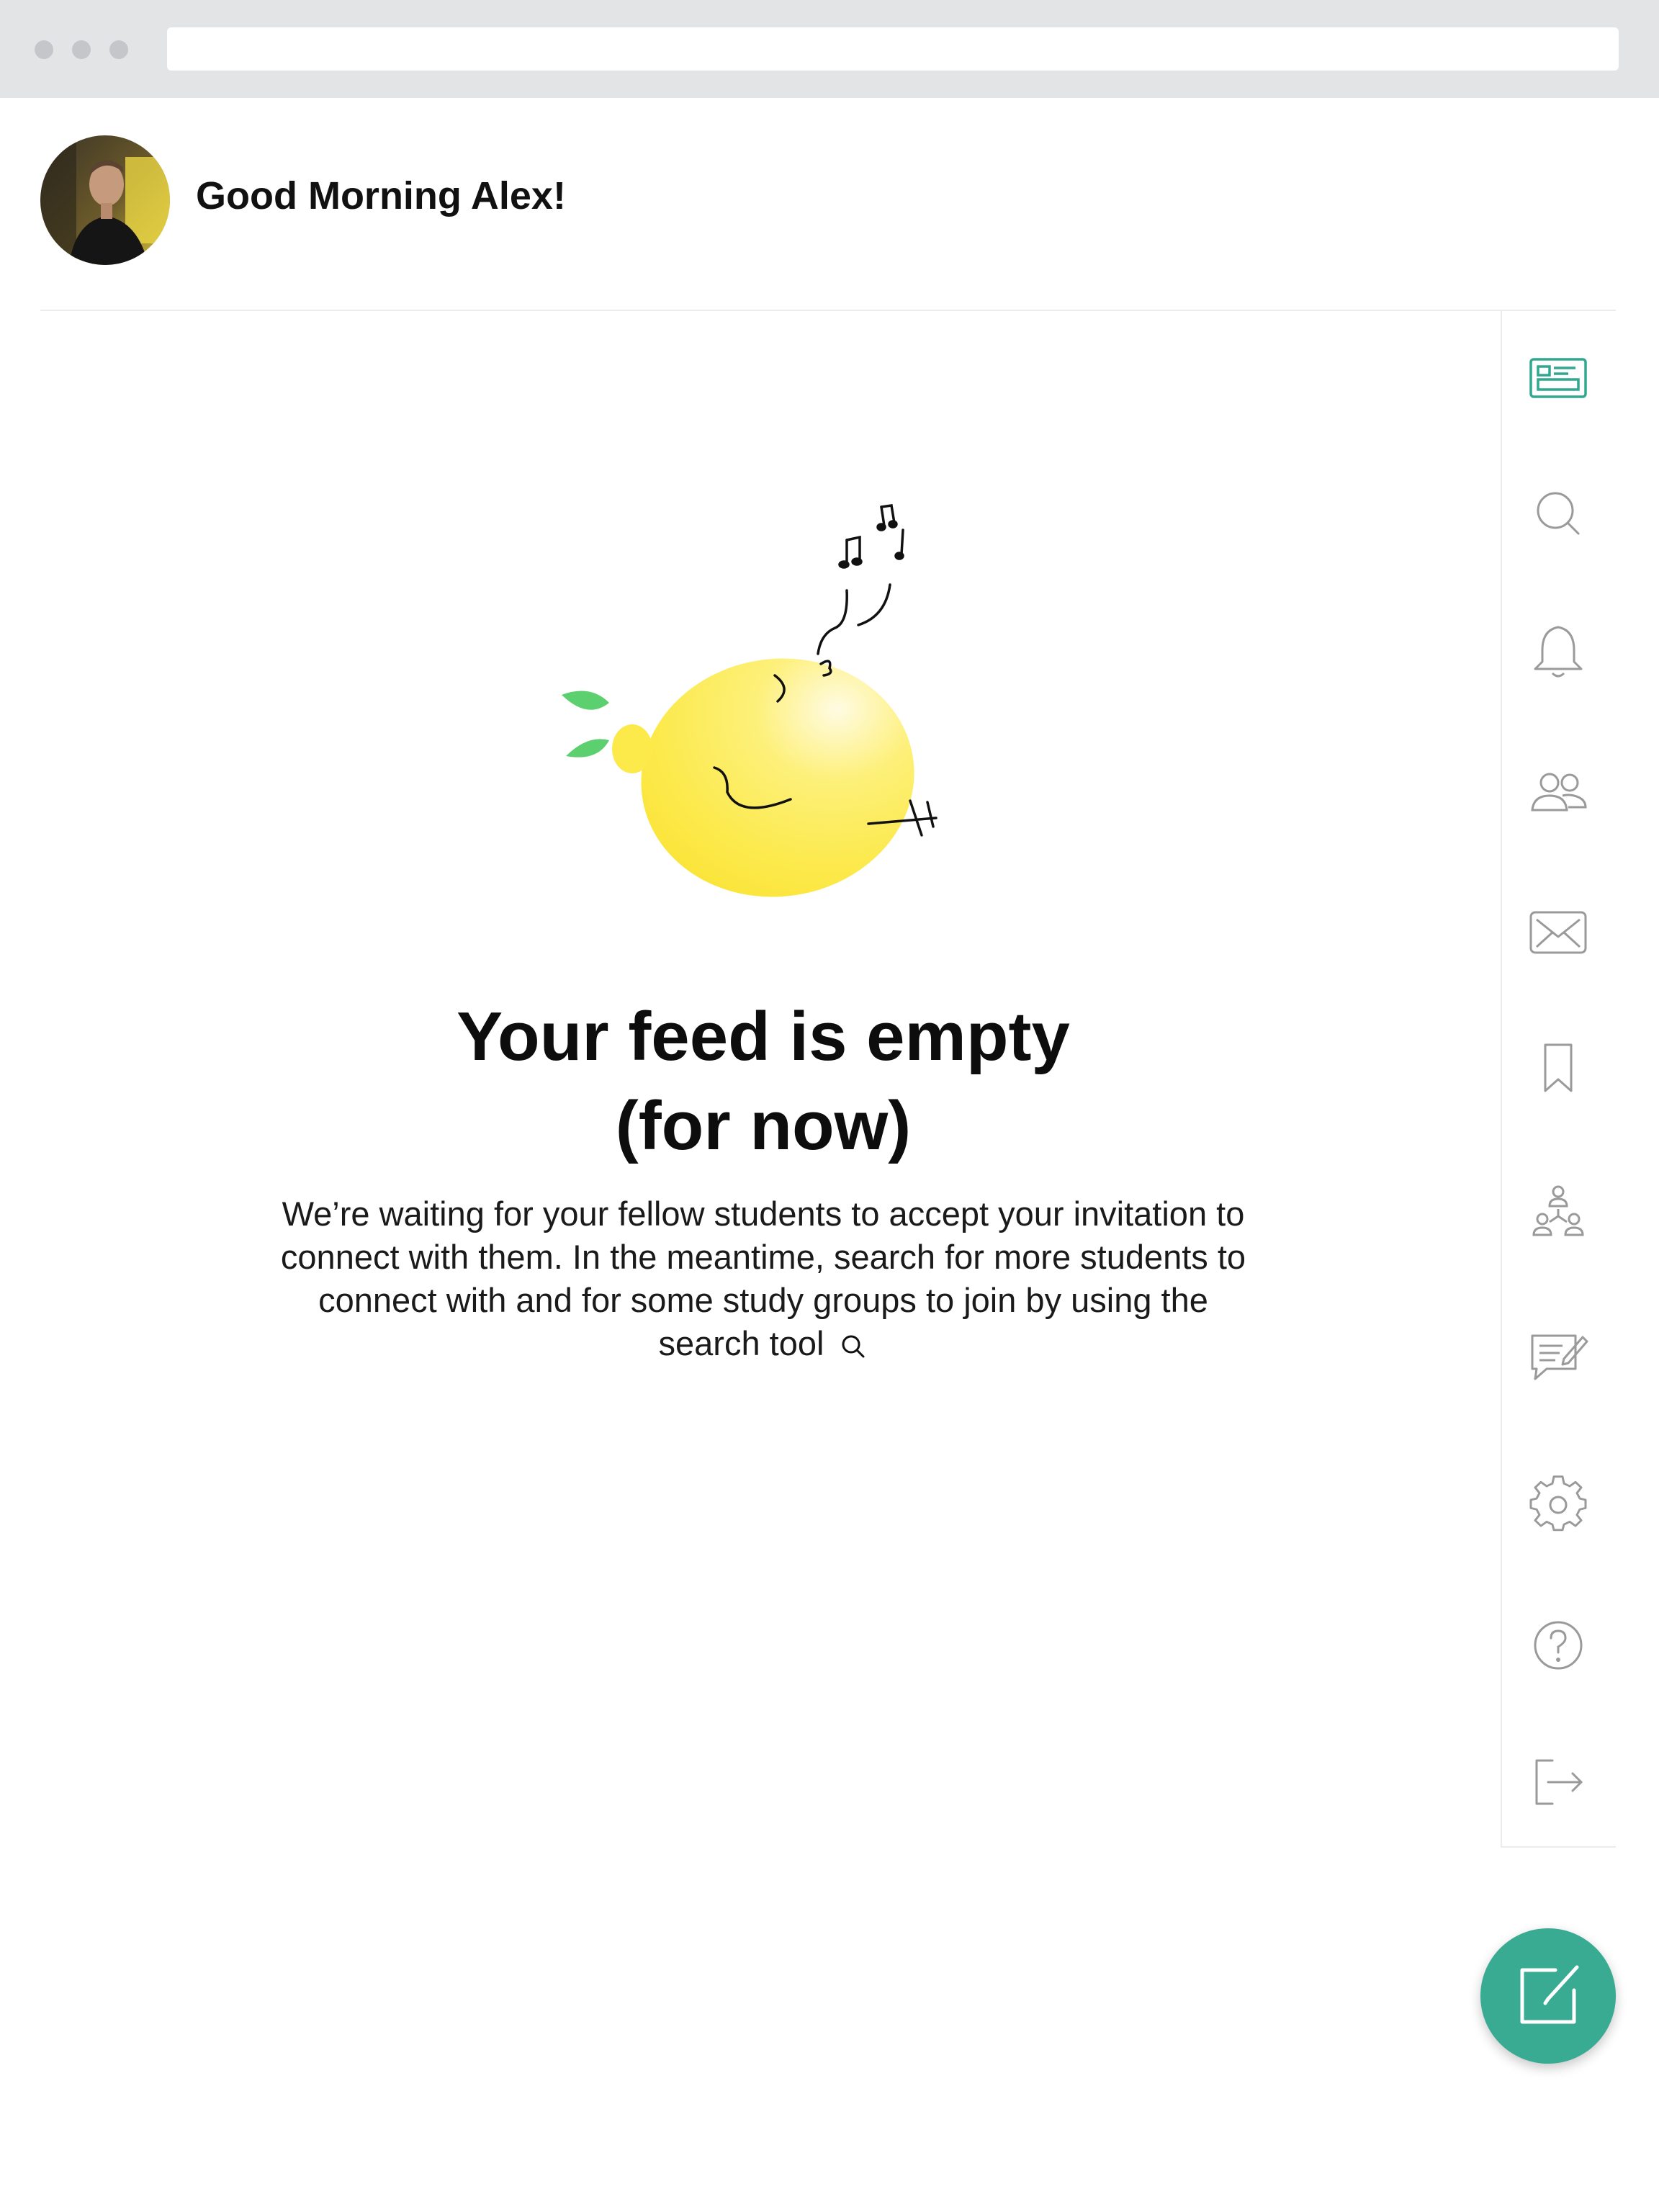 This screenshot has width=1659, height=2212. I want to click on empty-state-title-line2: (for now), so click(764, 1126).